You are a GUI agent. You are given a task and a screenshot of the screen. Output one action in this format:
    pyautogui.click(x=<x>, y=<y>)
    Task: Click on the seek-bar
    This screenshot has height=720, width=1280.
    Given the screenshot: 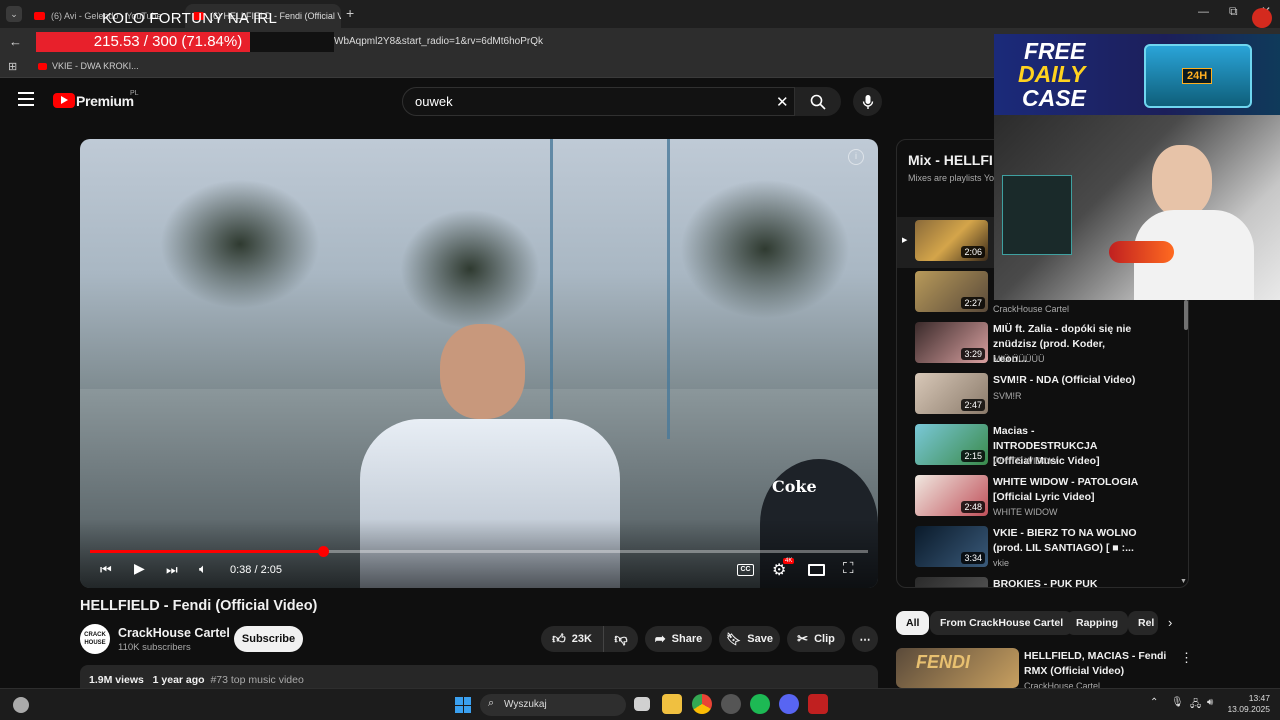 What is the action you would take?
    pyautogui.click(x=479, y=551)
    